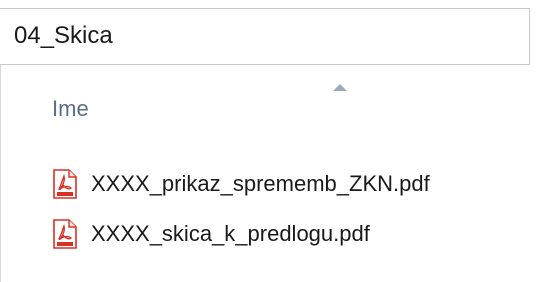 This screenshot has height=282, width=537. I want to click on file-name: XXXX_skica_k_predlogu.pdf, so click(230, 234).